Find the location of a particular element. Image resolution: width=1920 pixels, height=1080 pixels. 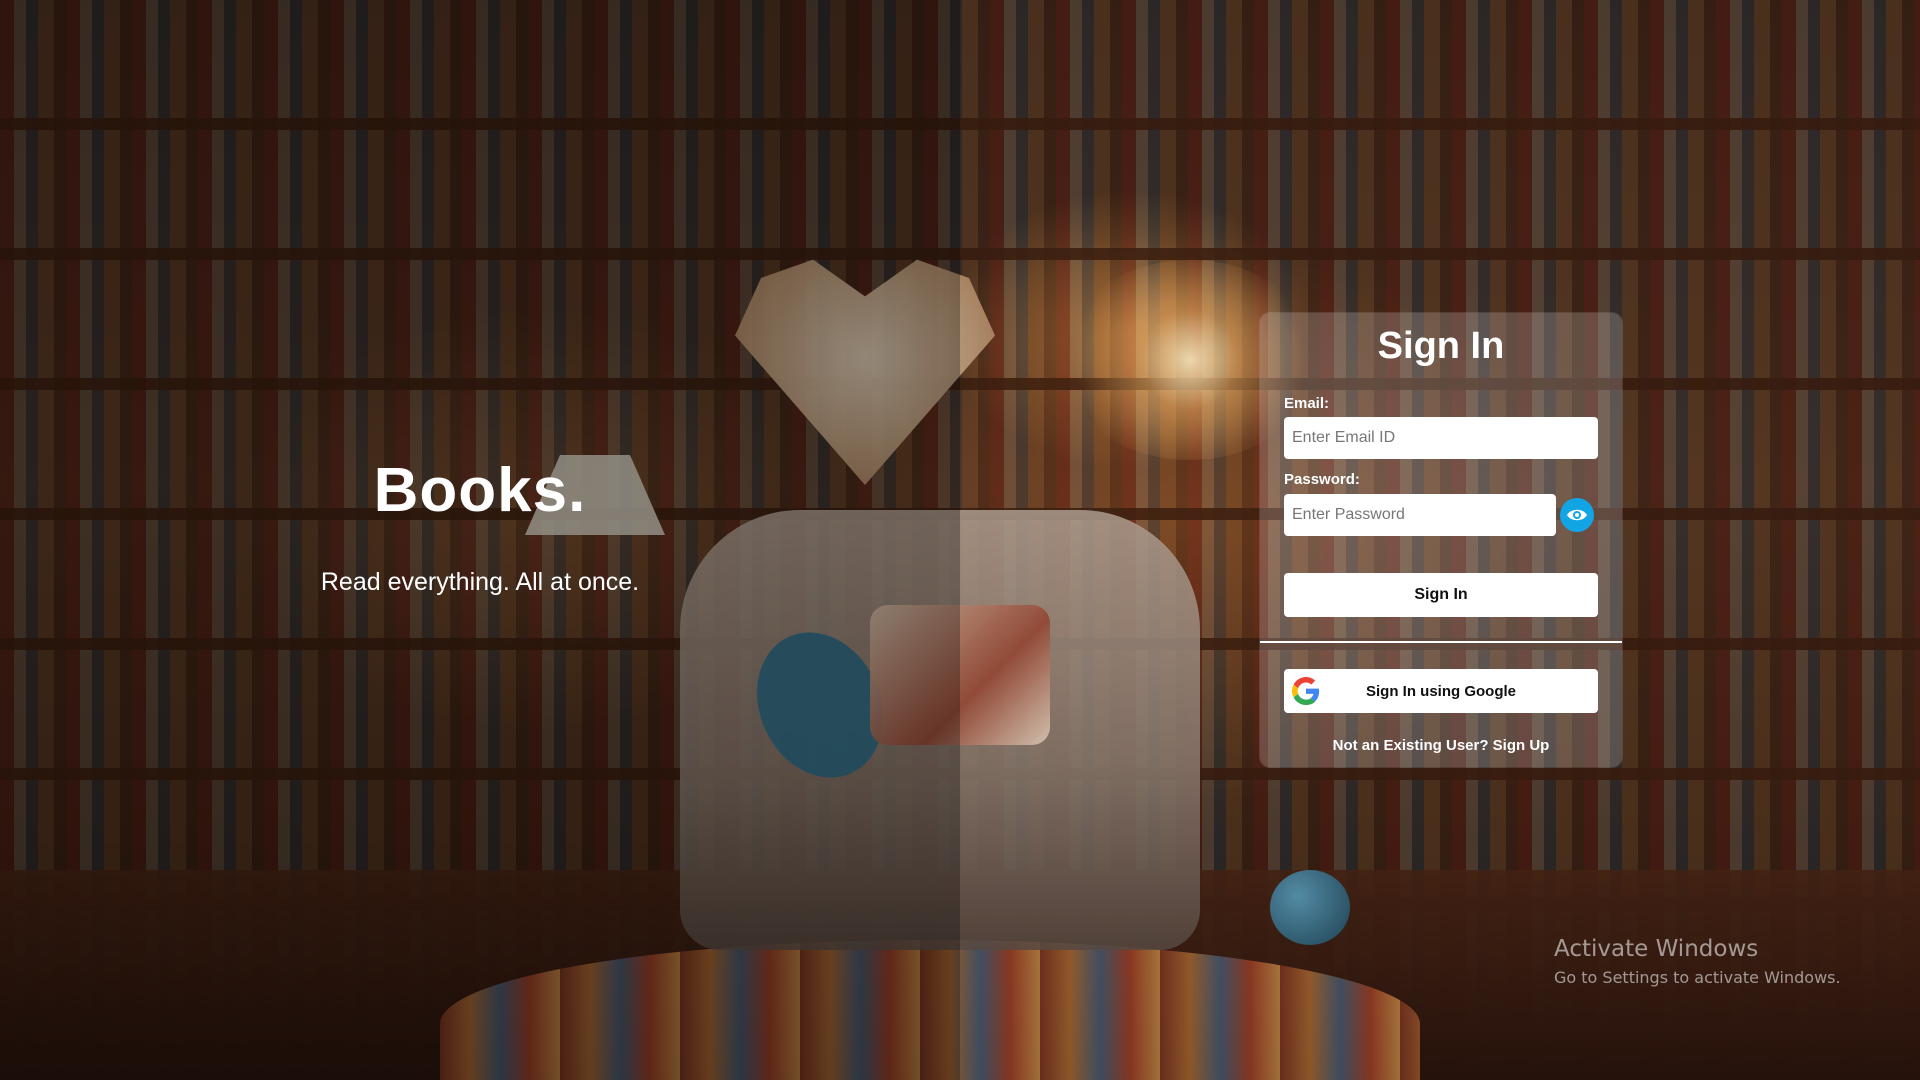

email-label: Email: is located at coordinates (1307, 403).